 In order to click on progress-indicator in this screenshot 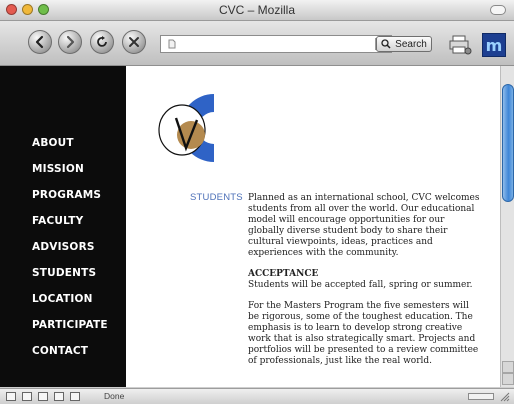, I will do `click(481, 396)`.